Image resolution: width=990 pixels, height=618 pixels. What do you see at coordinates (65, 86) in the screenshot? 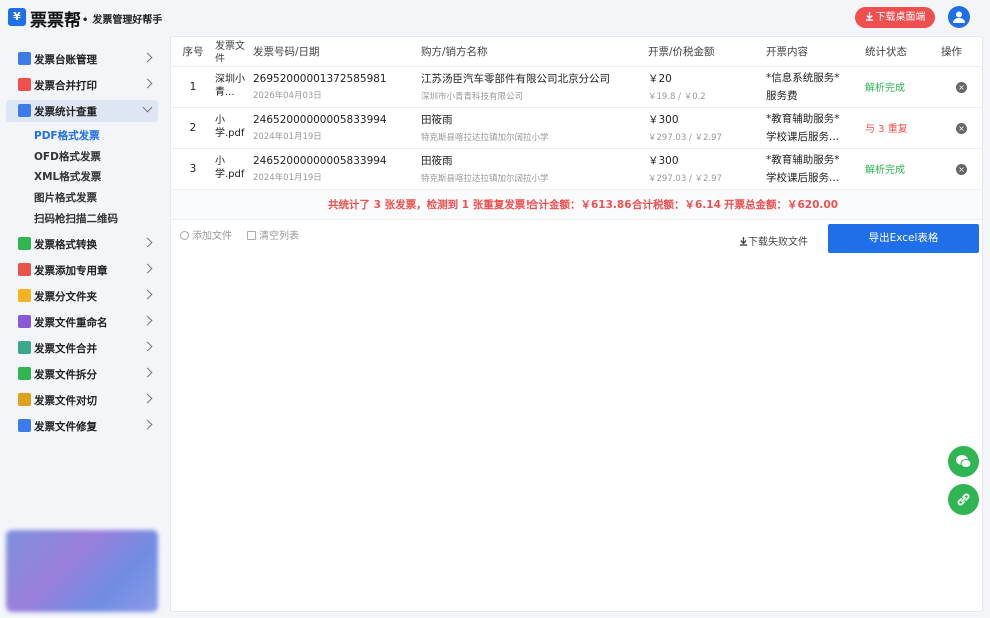
I see `sidebar-item-label: 发票合并打印` at bounding box center [65, 86].